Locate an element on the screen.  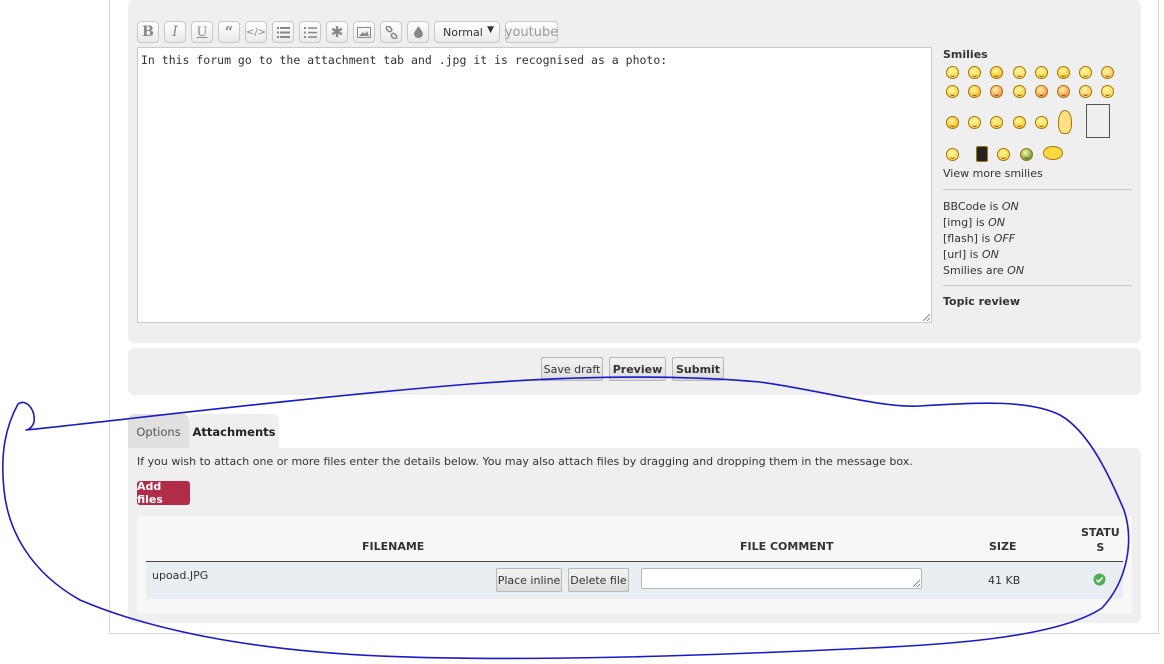
quote-button: “ is located at coordinates (229, 32).